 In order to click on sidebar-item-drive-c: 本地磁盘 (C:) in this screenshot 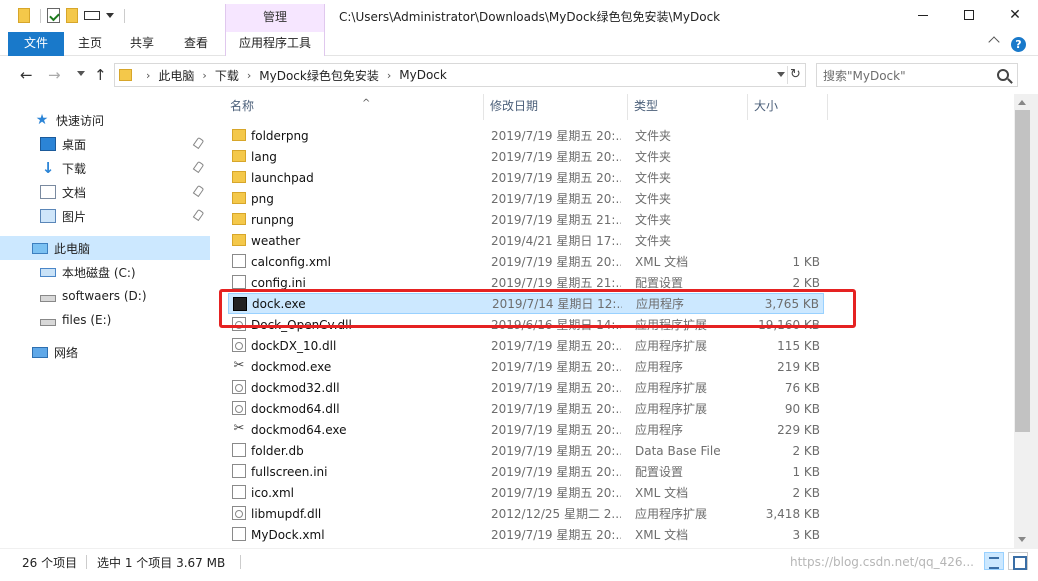, I will do `click(105, 272)`.